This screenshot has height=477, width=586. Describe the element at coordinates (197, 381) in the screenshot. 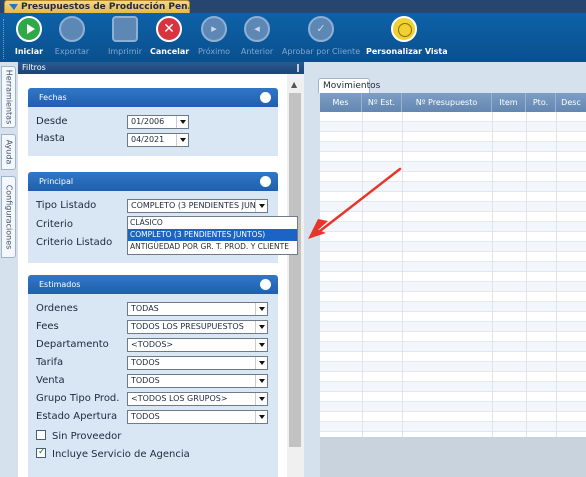

I see `venta-select: TODOS` at that location.